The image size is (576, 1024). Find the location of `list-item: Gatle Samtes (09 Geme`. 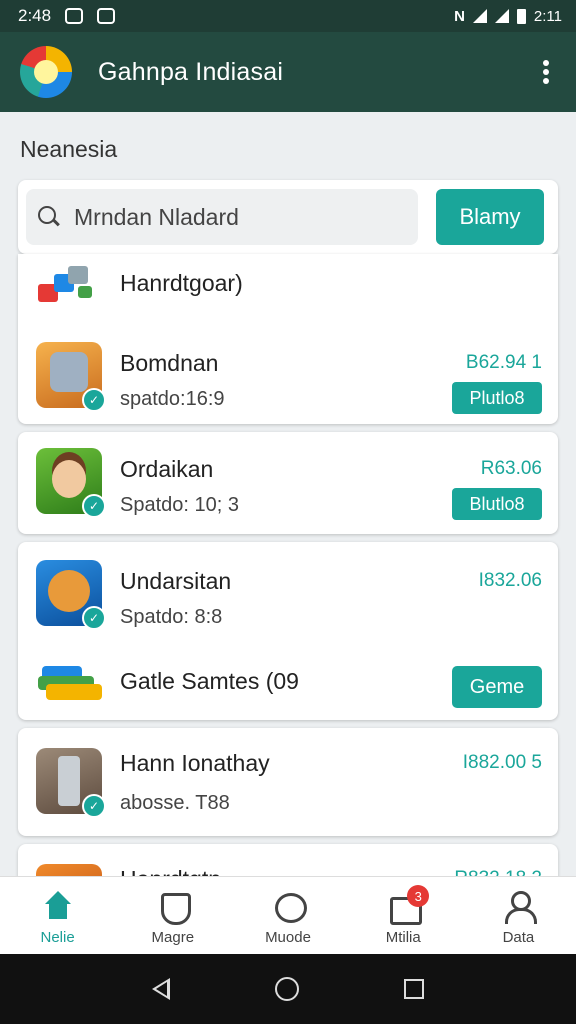

list-item: Gatle Samtes (09 Geme is located at coordinates (288, 678).